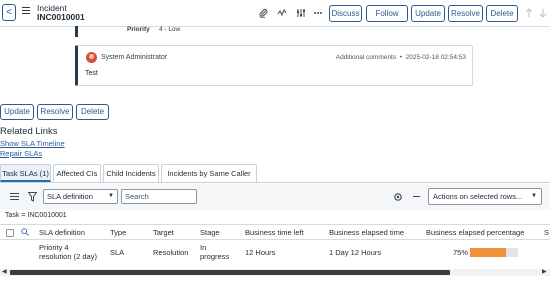 This screenshot has width=550, height=290. I want to click on column-business-time-left: Business time left, so click(274, 232).